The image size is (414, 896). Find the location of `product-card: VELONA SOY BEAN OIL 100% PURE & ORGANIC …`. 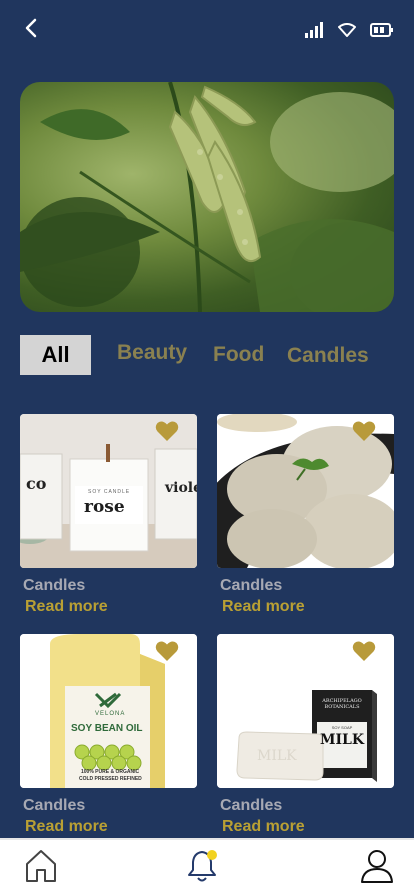

product-card: VELONA SOY BEAN OIL 100% PURE & ORGANIC … is located at coordinates (108, 735).